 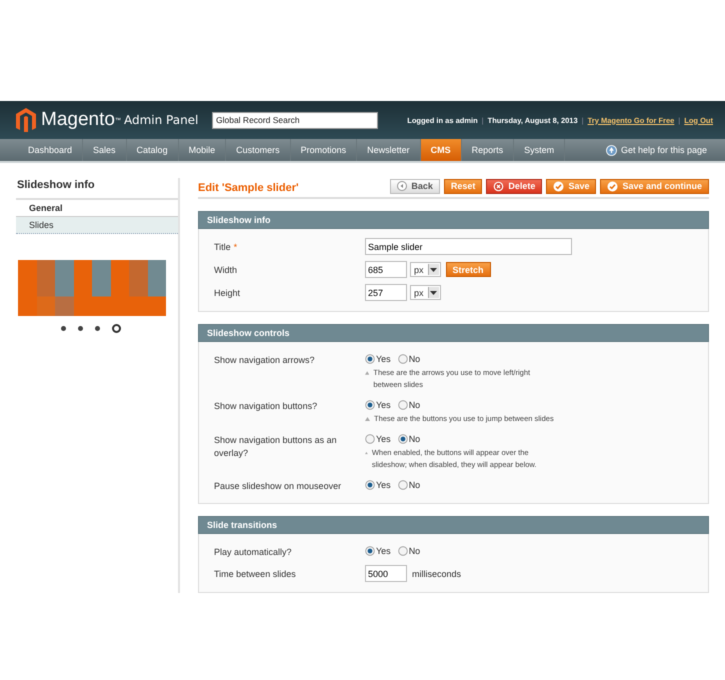 I want to click on nav-item: Sales, so click(x=105, y=150).